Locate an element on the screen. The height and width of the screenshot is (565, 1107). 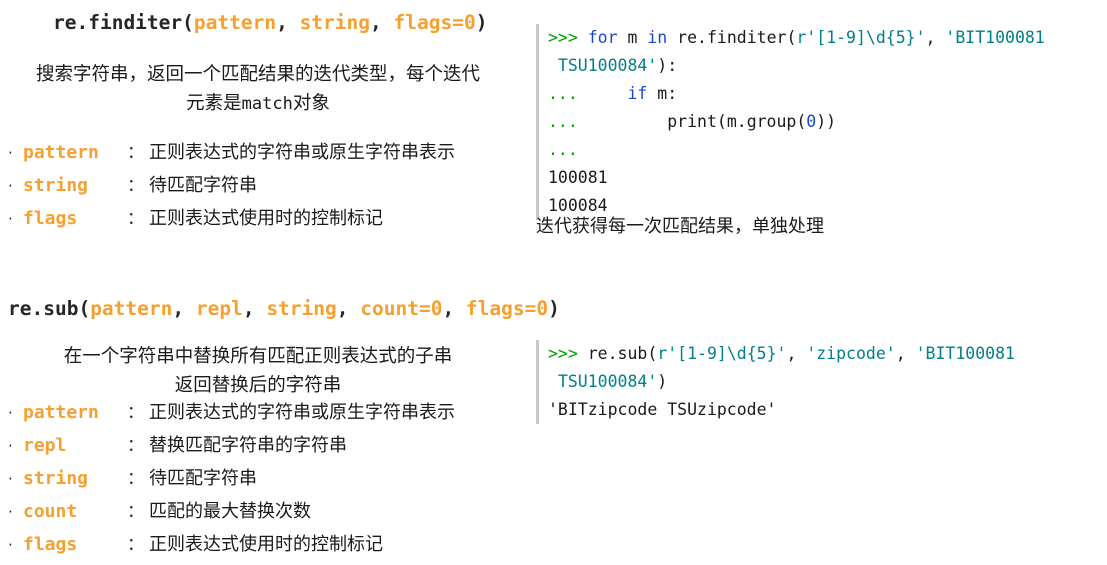
description-line: 在一个字符串中替换所有匹配正则表达式的子串 is located at coordinates (258, 356).